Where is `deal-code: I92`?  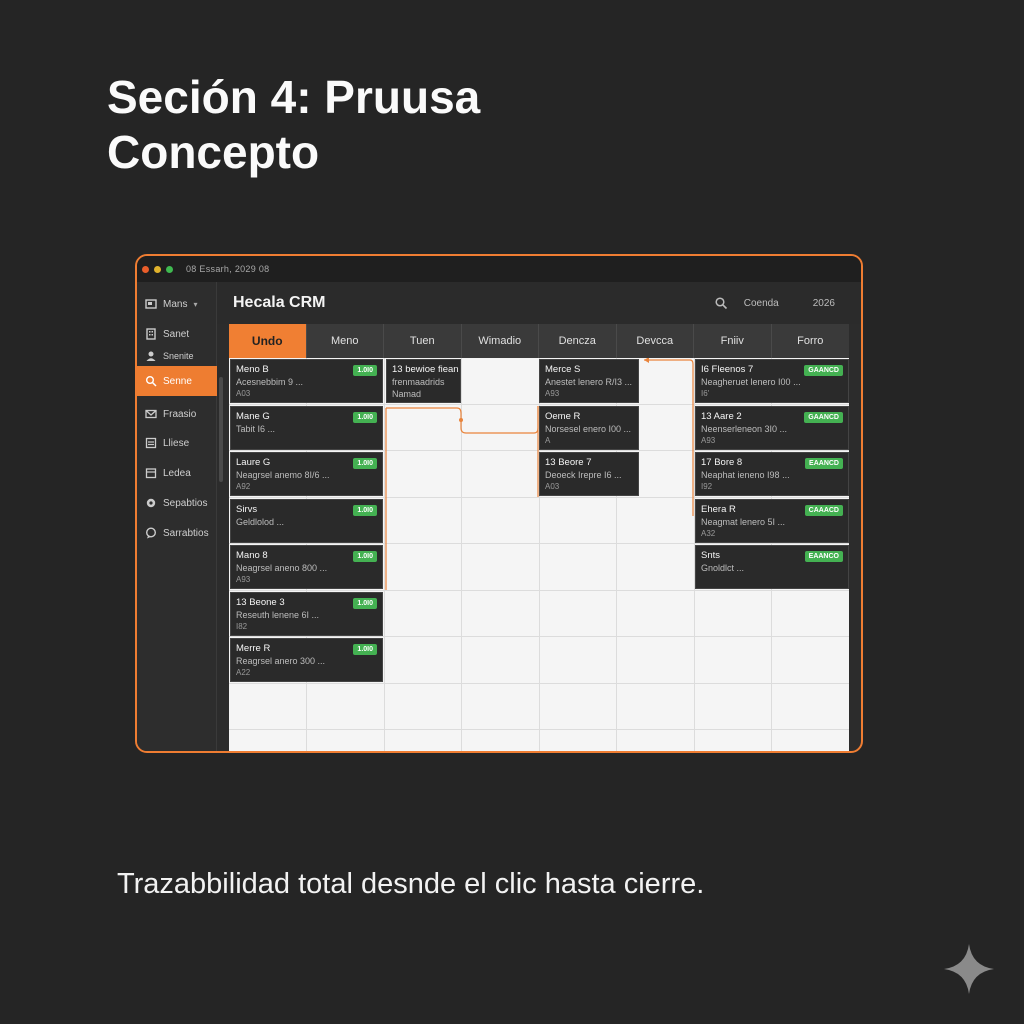 deal-code: I92 is located at coordinates (707, 486).